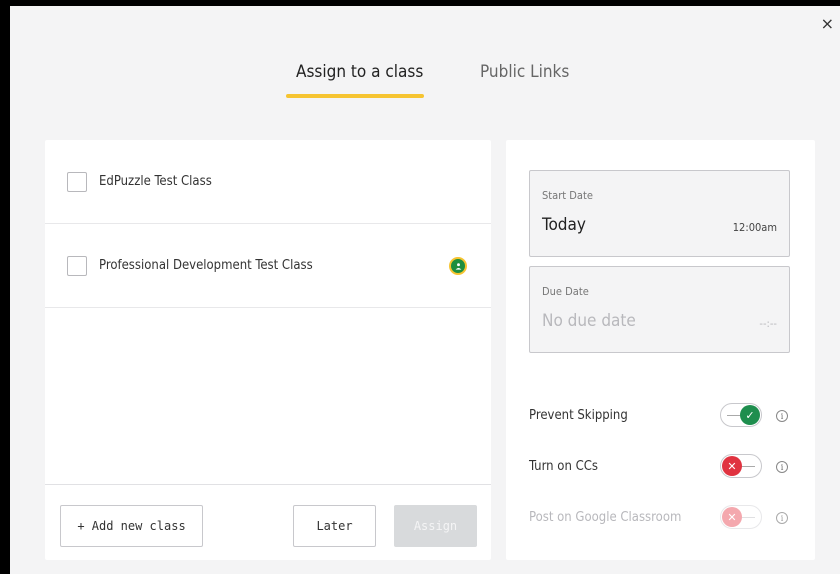  Describe the element at coordinates (605, 517) in the screenshot. I see `post-google-classroom-label: Post on Google Classroom` at that location.